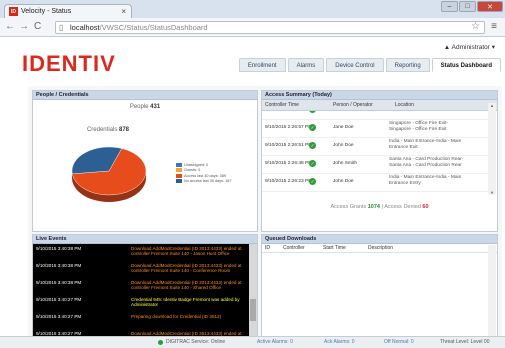  What do you see at coordinates (494, 26) in the screenshot?
I see `browser-menu-icon: ≡` at bounding box center [494, 26].